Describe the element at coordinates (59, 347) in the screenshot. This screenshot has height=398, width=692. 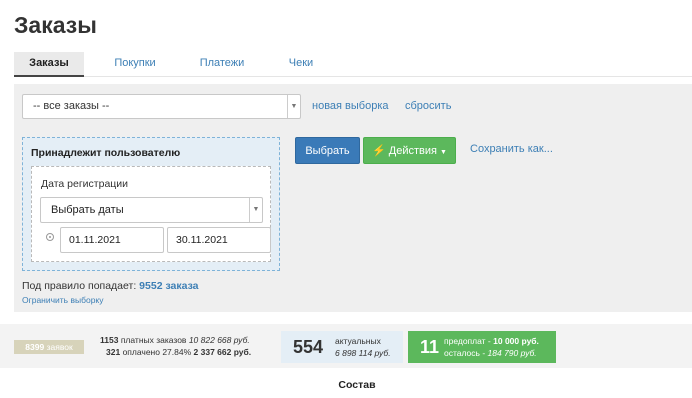
I see `requests-label: заявок` at that location.